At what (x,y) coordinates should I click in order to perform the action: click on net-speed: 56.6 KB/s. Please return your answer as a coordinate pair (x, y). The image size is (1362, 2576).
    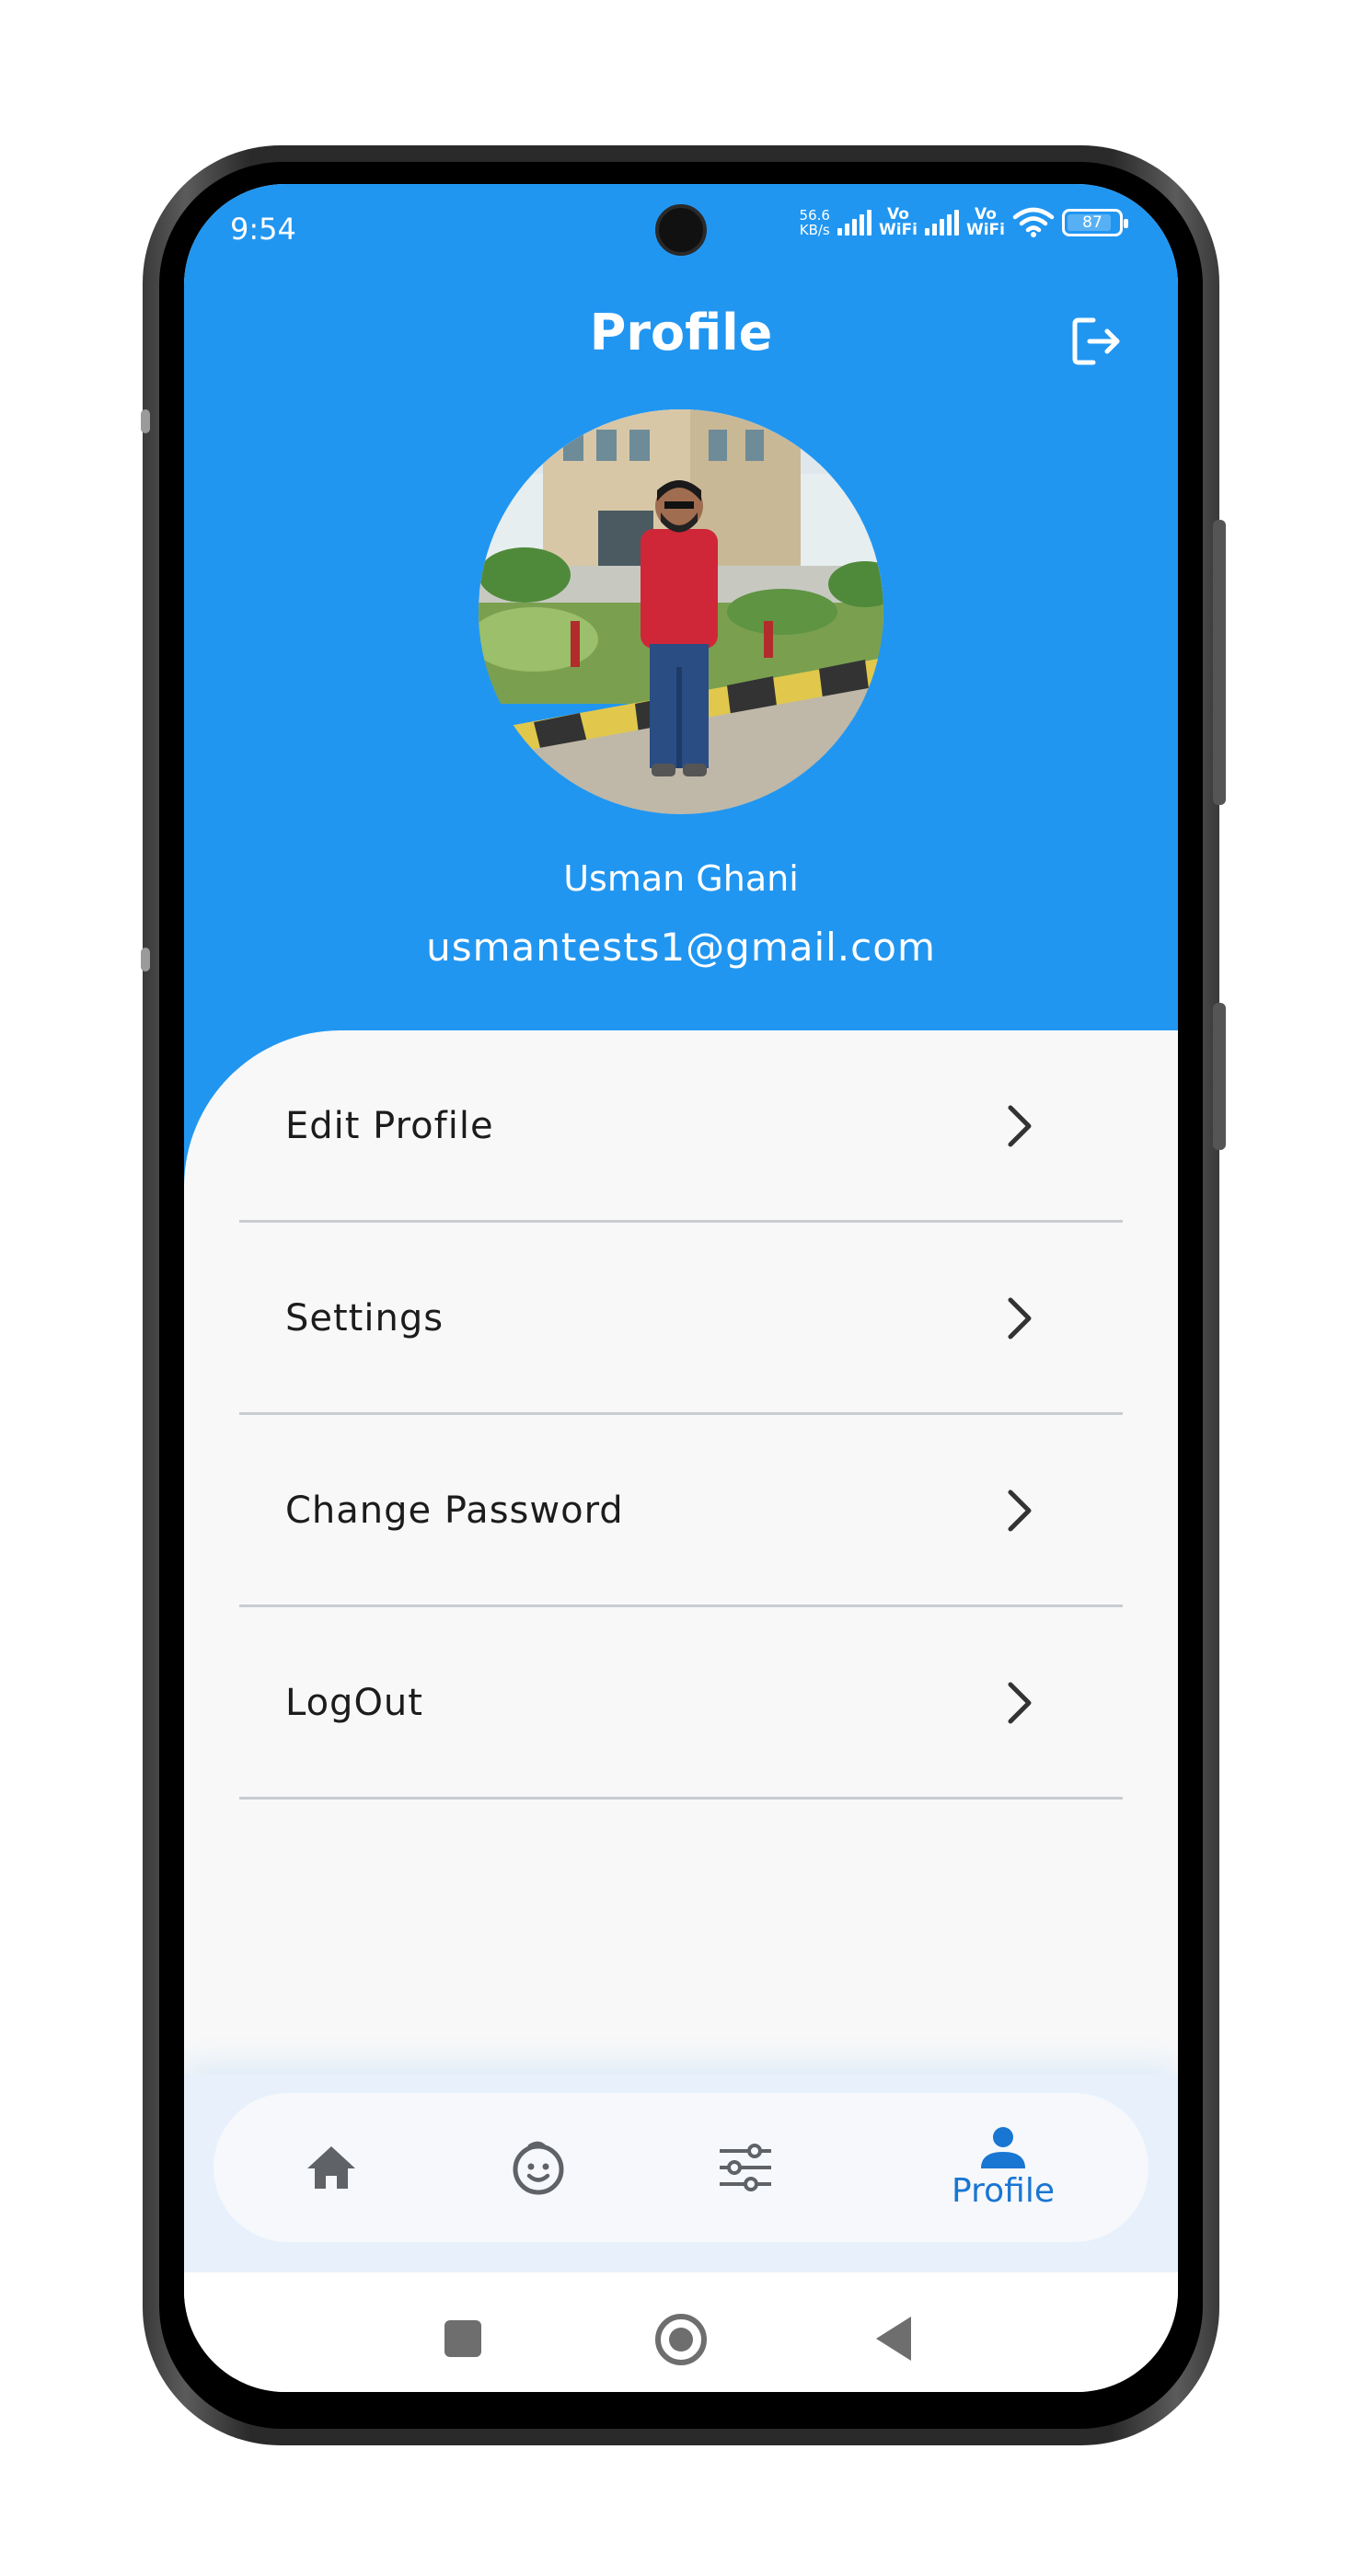
    Looking at the image, I should click on (815, 222).